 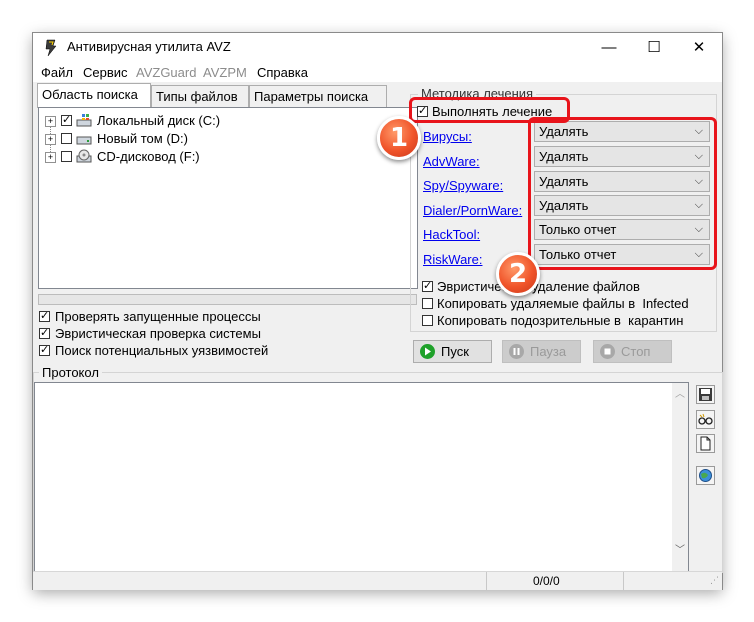 What do you see at coordinates (142, 138) in the screenshot?
I see `drive-d-label: Новый том (D:)` at bounding box center [142, 138].